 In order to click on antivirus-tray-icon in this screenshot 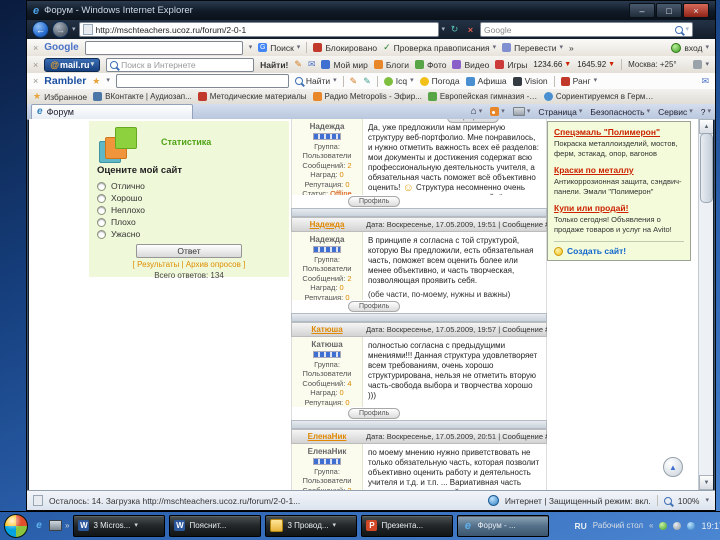, I will do `click(663, 525)`.